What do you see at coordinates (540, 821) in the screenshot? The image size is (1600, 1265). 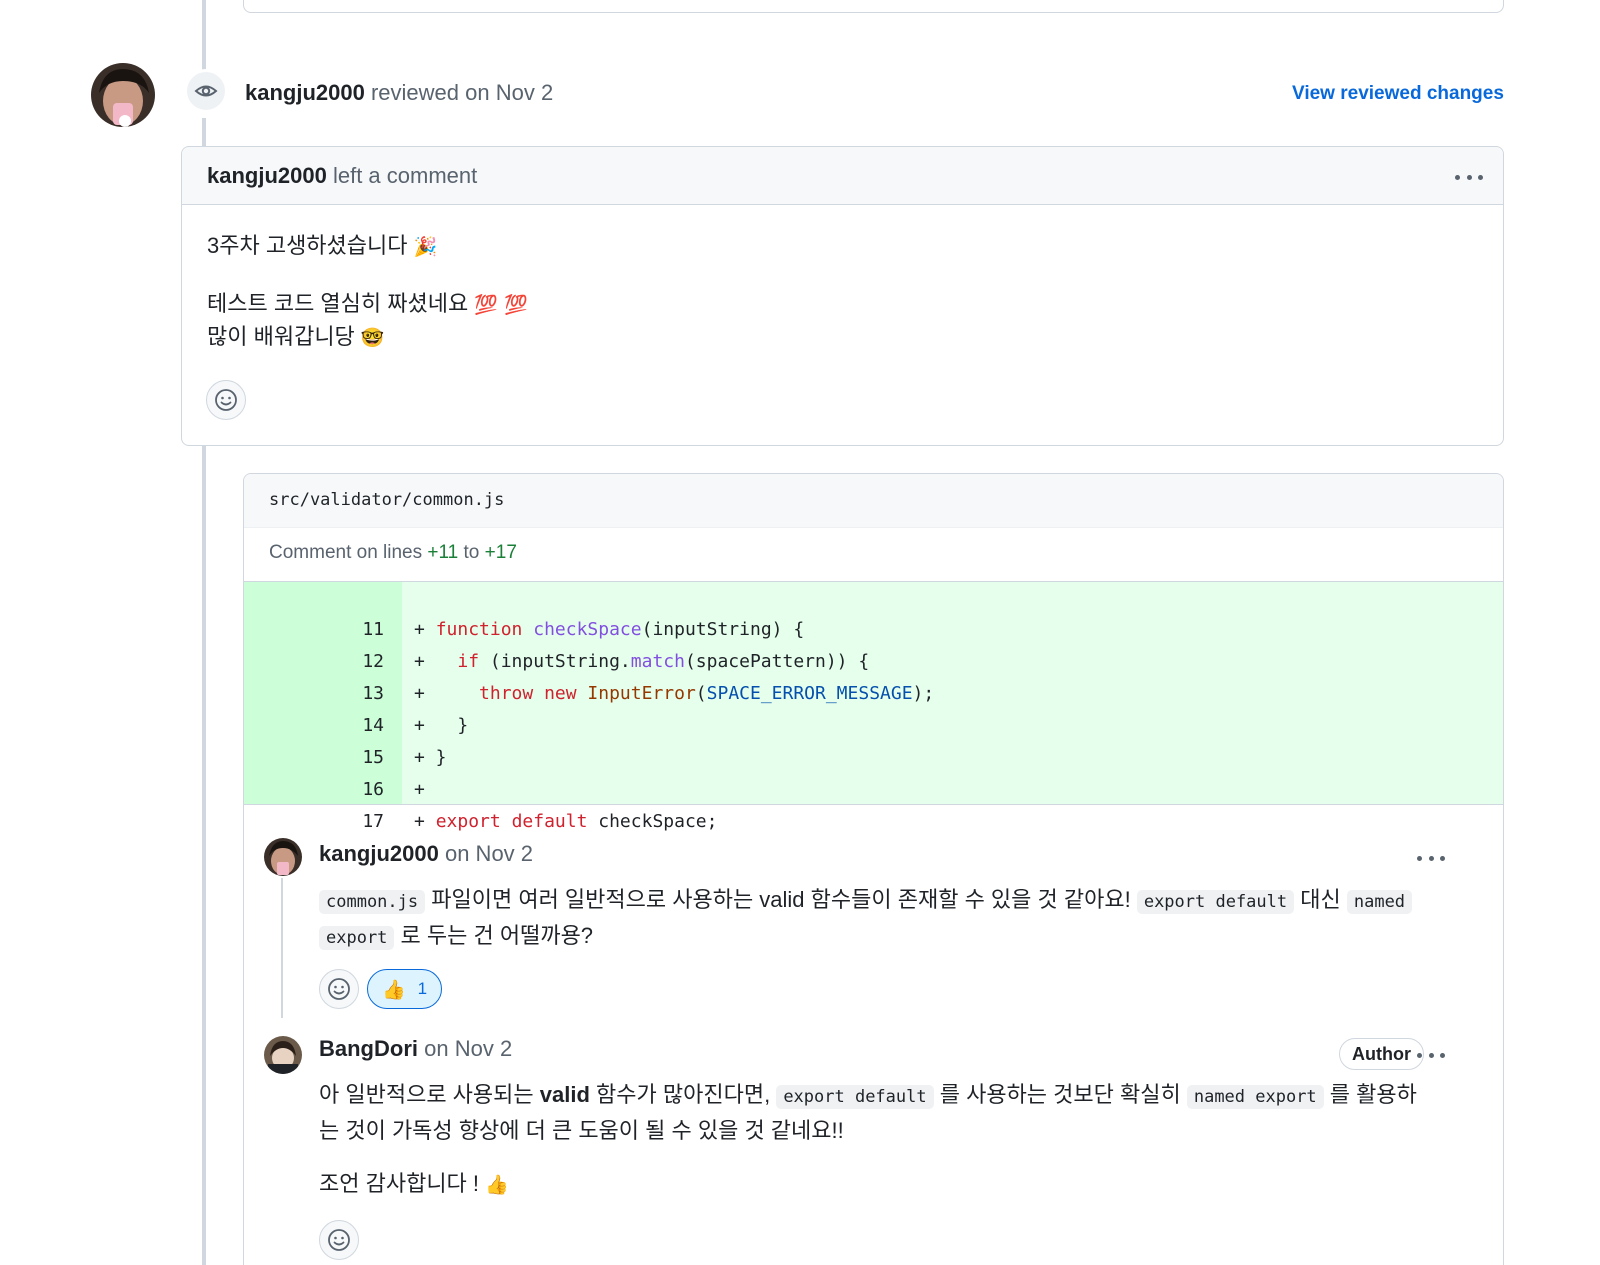 I see `diff-line: 17 + export default checkSpace;` at bounding box center [540, 821].